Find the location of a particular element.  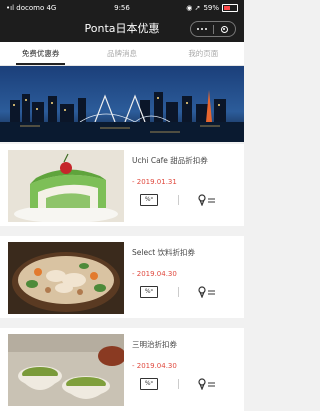

tab-bar: 免费优惠券 品牌消息 我的页面 is located at coordinates (122, 54).